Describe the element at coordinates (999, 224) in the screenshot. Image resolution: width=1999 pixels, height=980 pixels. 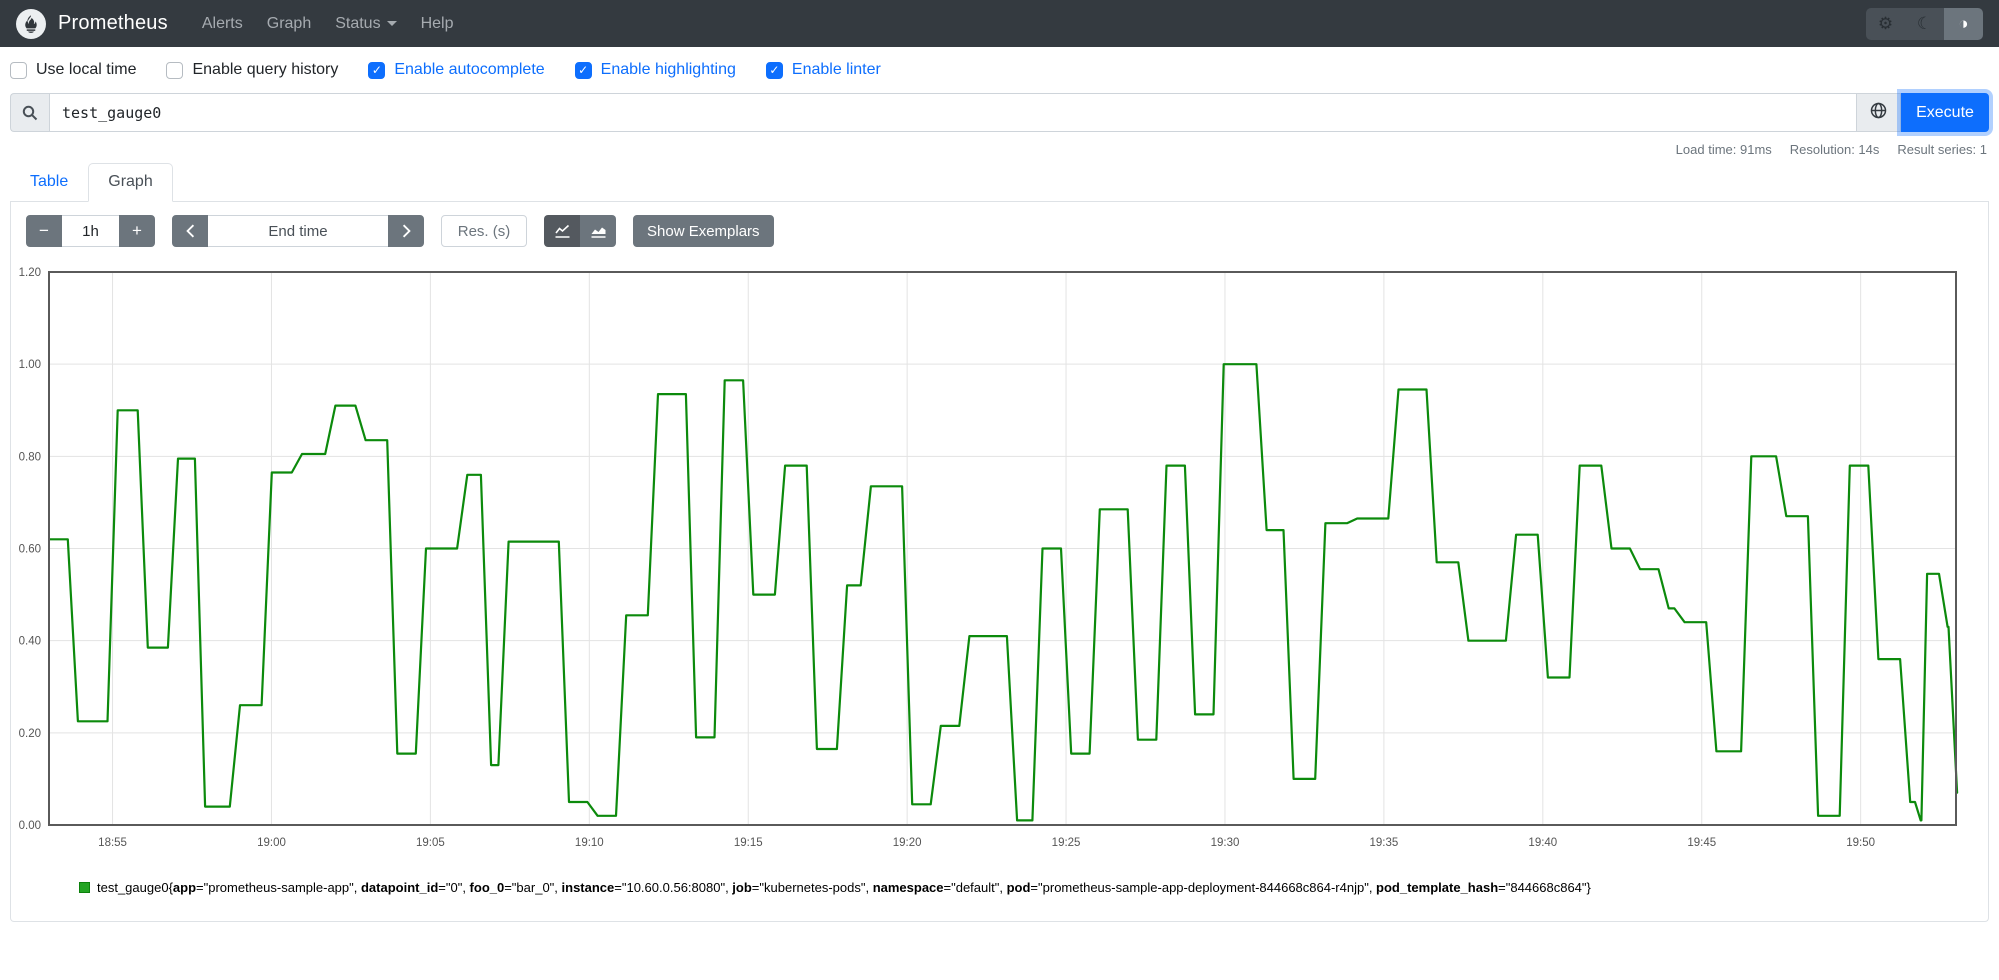
I see `graph-controls: − +` at that location.